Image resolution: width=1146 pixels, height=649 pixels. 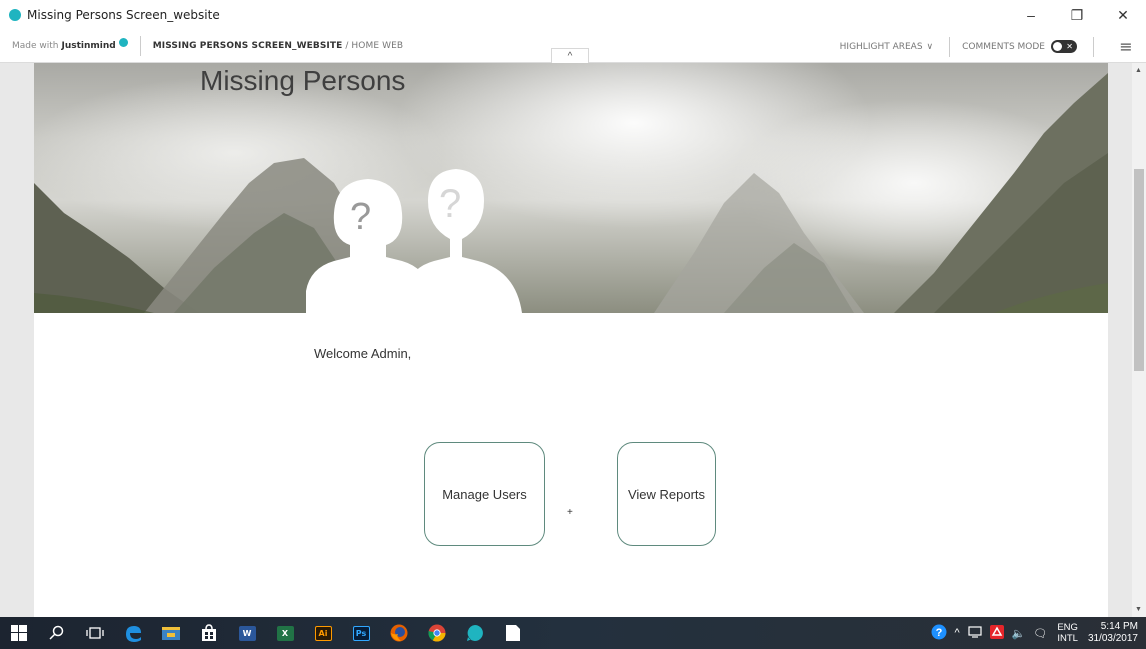 I want to click on photoshop-icon: Ps, so click(x=361, y=633).